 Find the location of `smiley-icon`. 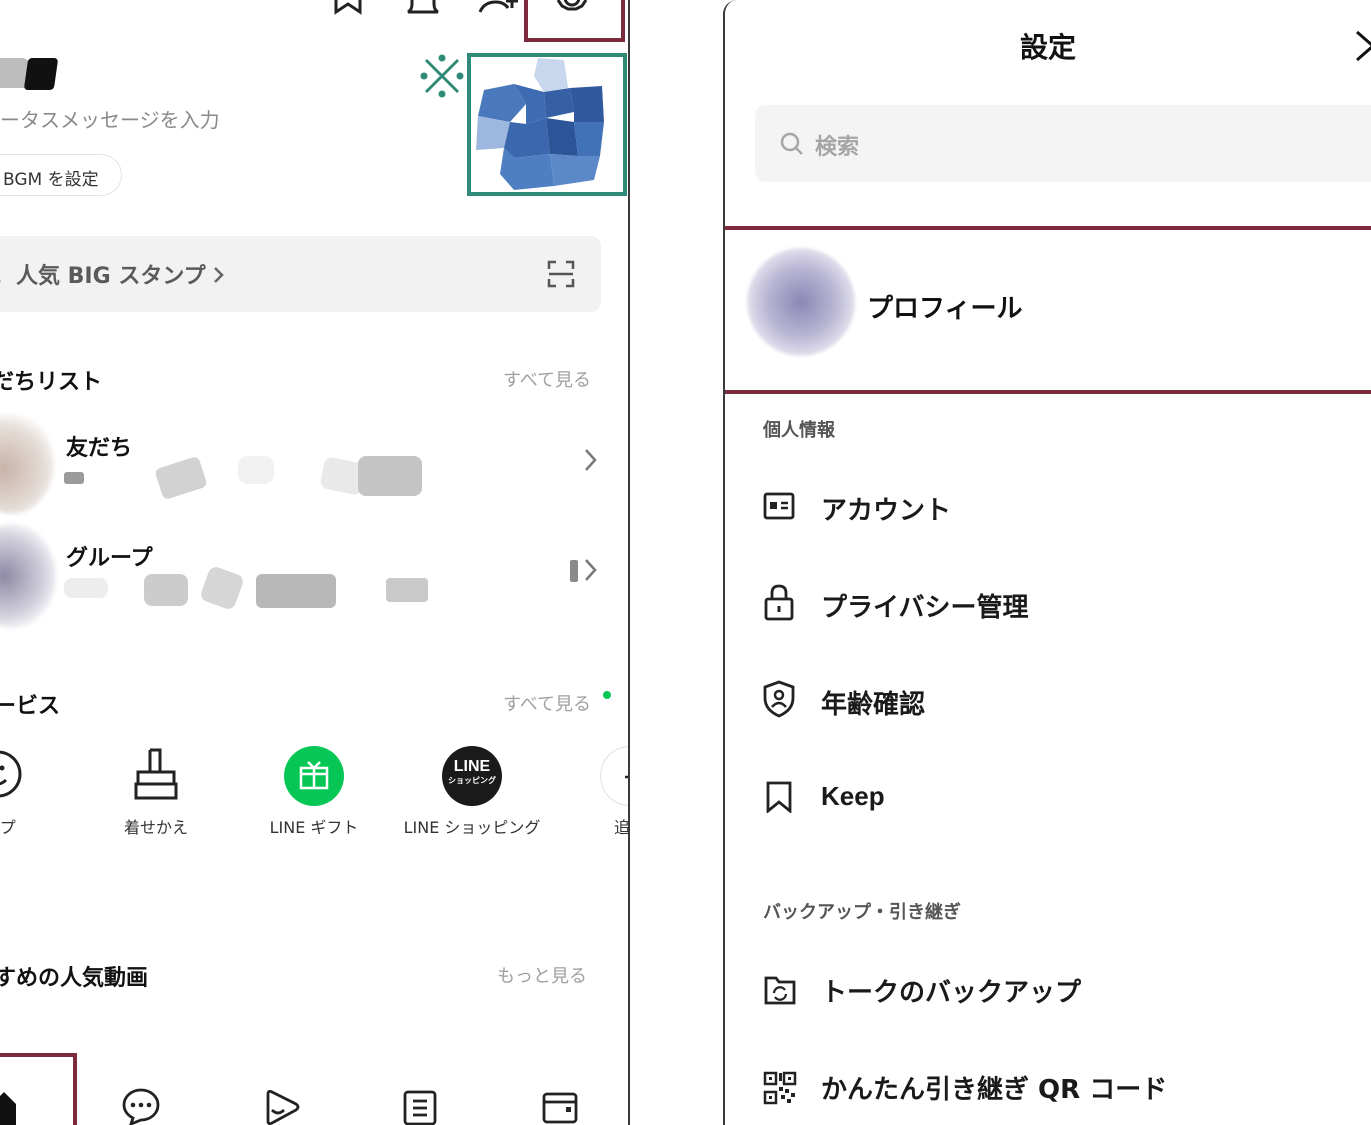

smiley-icon is located at coordinates (12, 774).